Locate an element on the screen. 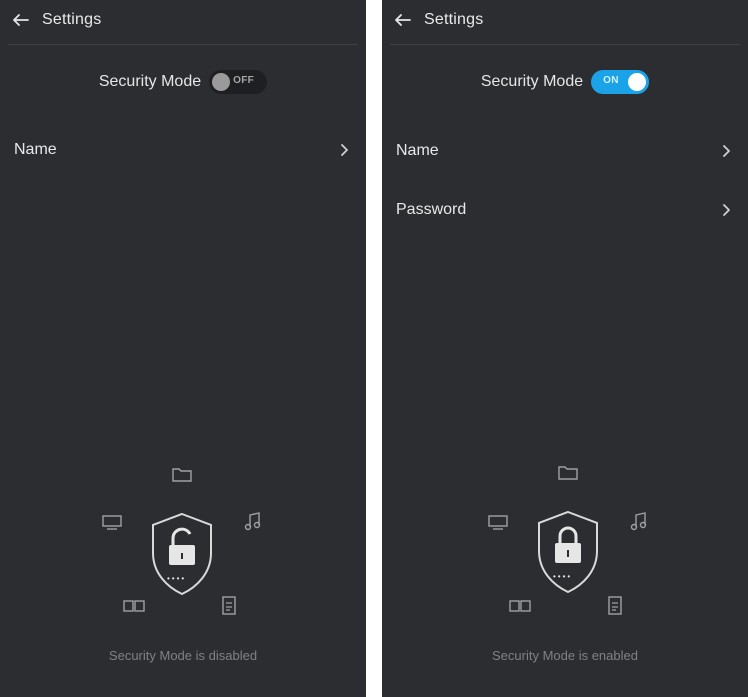 Image resolution: width=748 pixels, height=697 pixels. locked-shield-icon is located at coordinates (568, 554).